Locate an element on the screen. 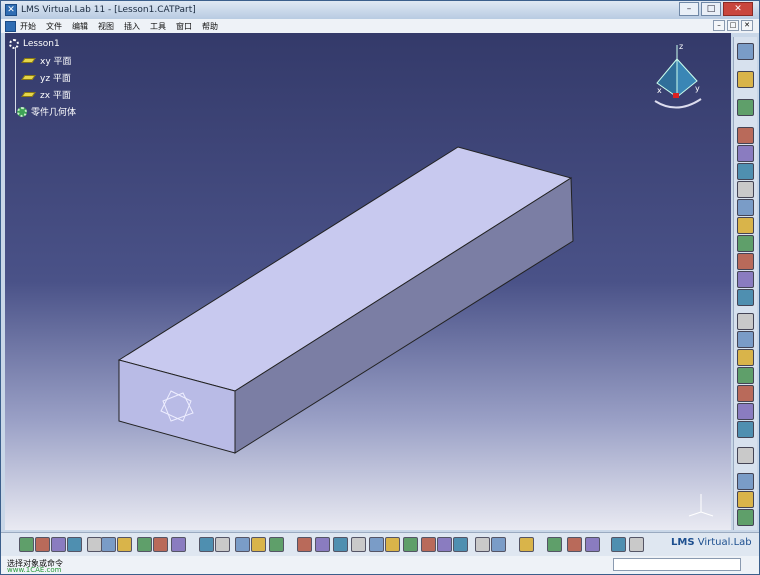  gear-icon is located at coordinates (22, 111).